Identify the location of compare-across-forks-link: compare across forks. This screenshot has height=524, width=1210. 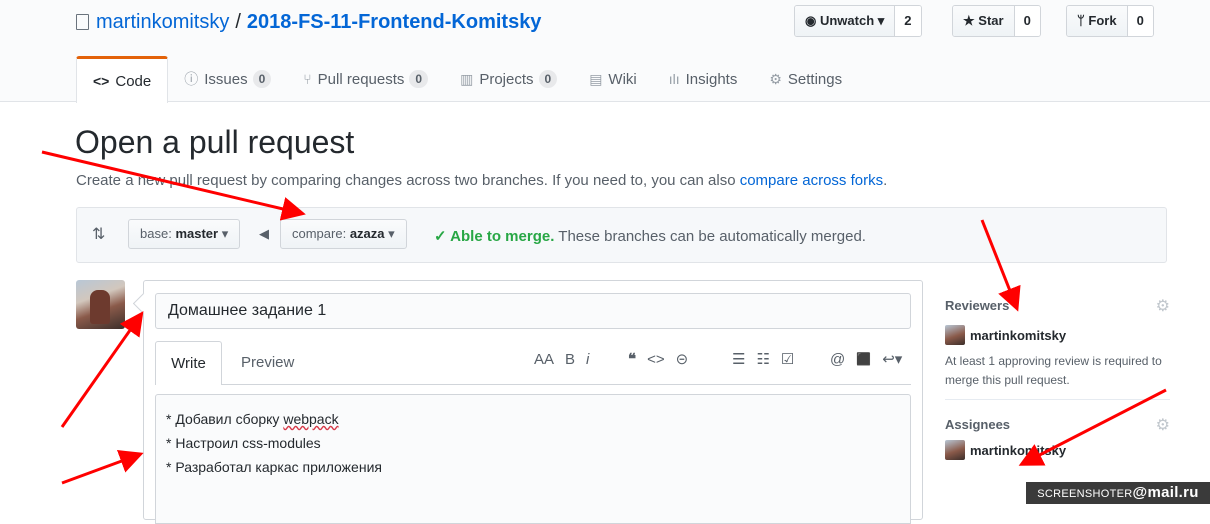
(811, 180).